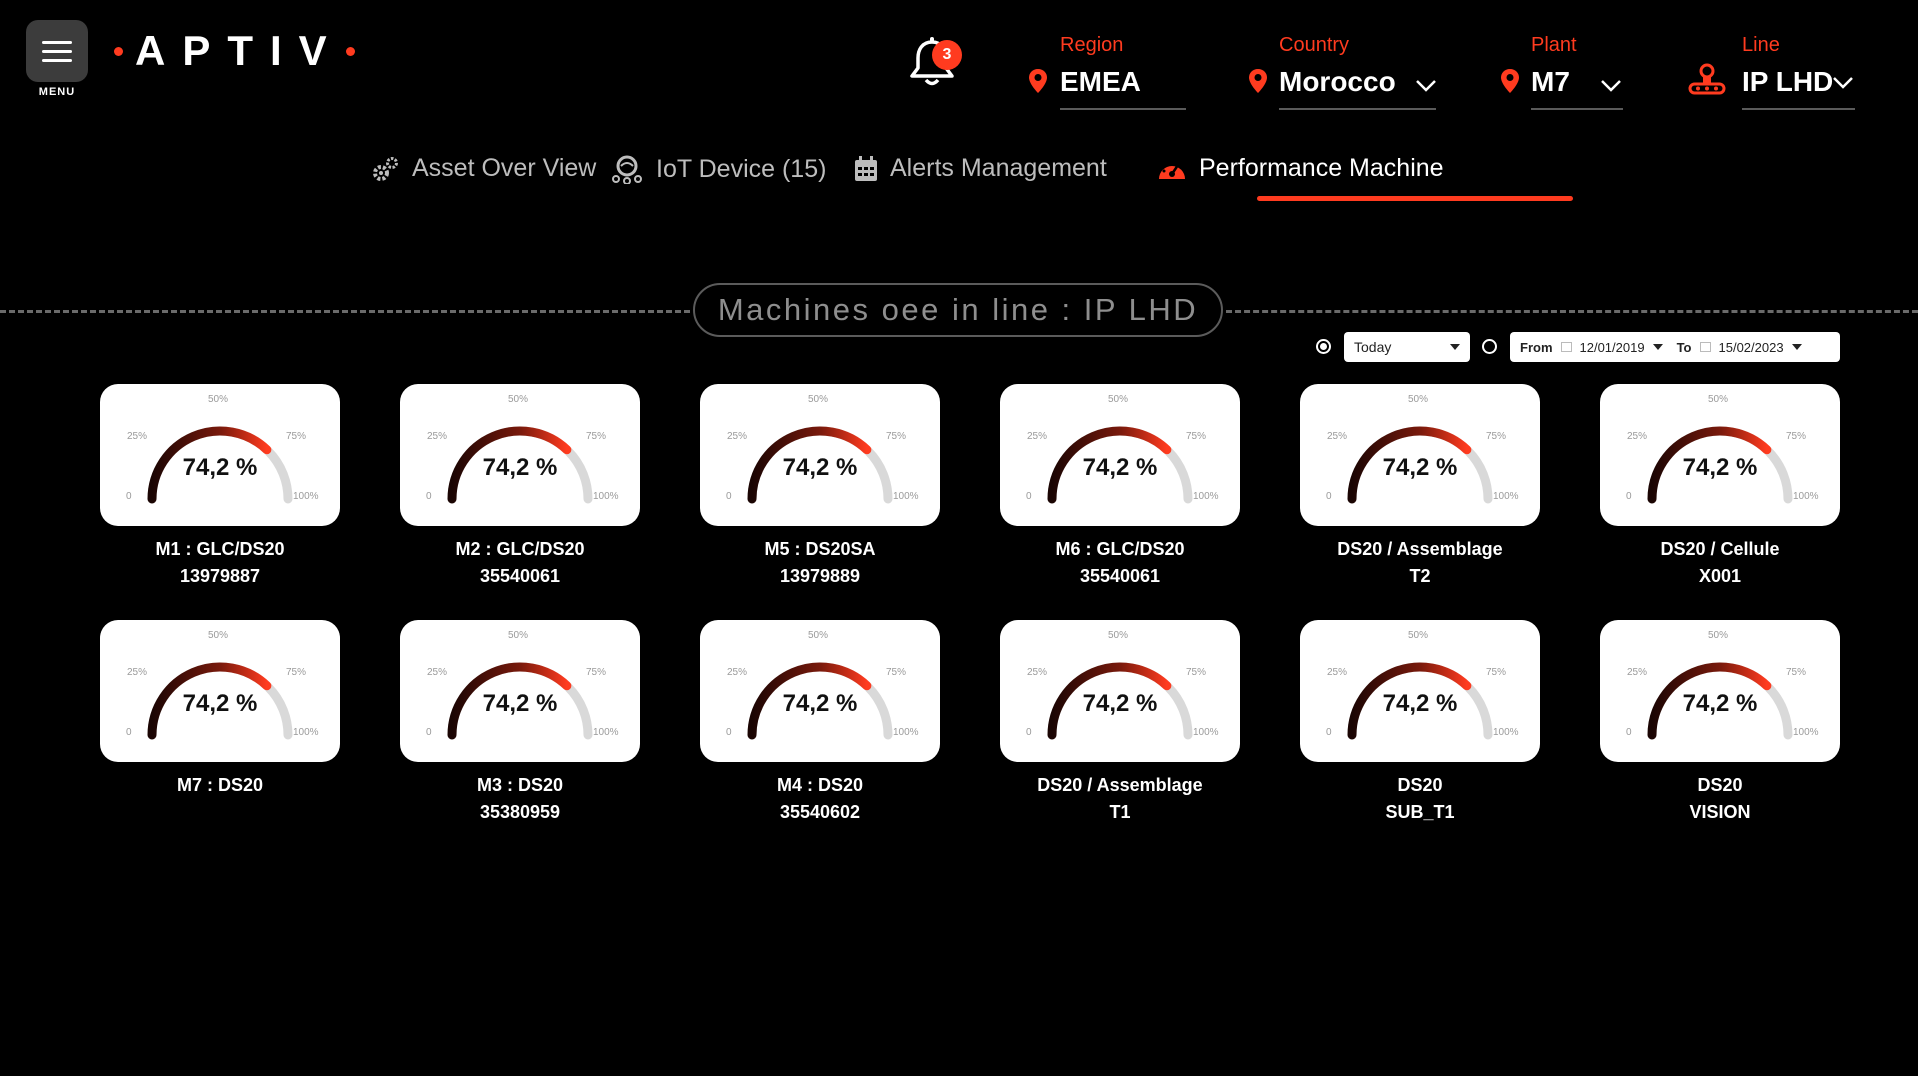 The width and height of the screenshot is (1918, 1076). Describe the element at coordinates (1120, 549) in the screenshot. I see `machine-name-line1: M6 : GLC/DS20` at that location.